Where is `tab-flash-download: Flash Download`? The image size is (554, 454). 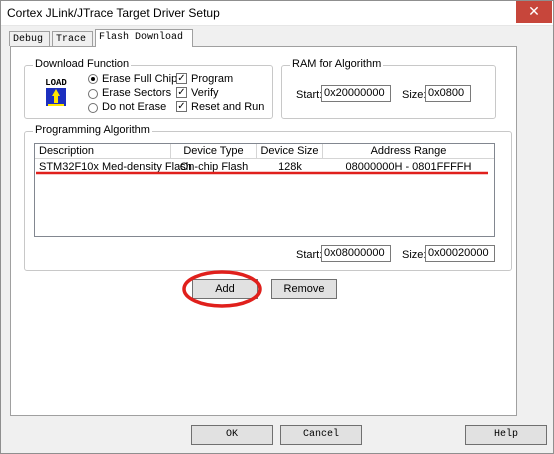 tab-flash-download: Flash Download is located at coordinates (144, 38).